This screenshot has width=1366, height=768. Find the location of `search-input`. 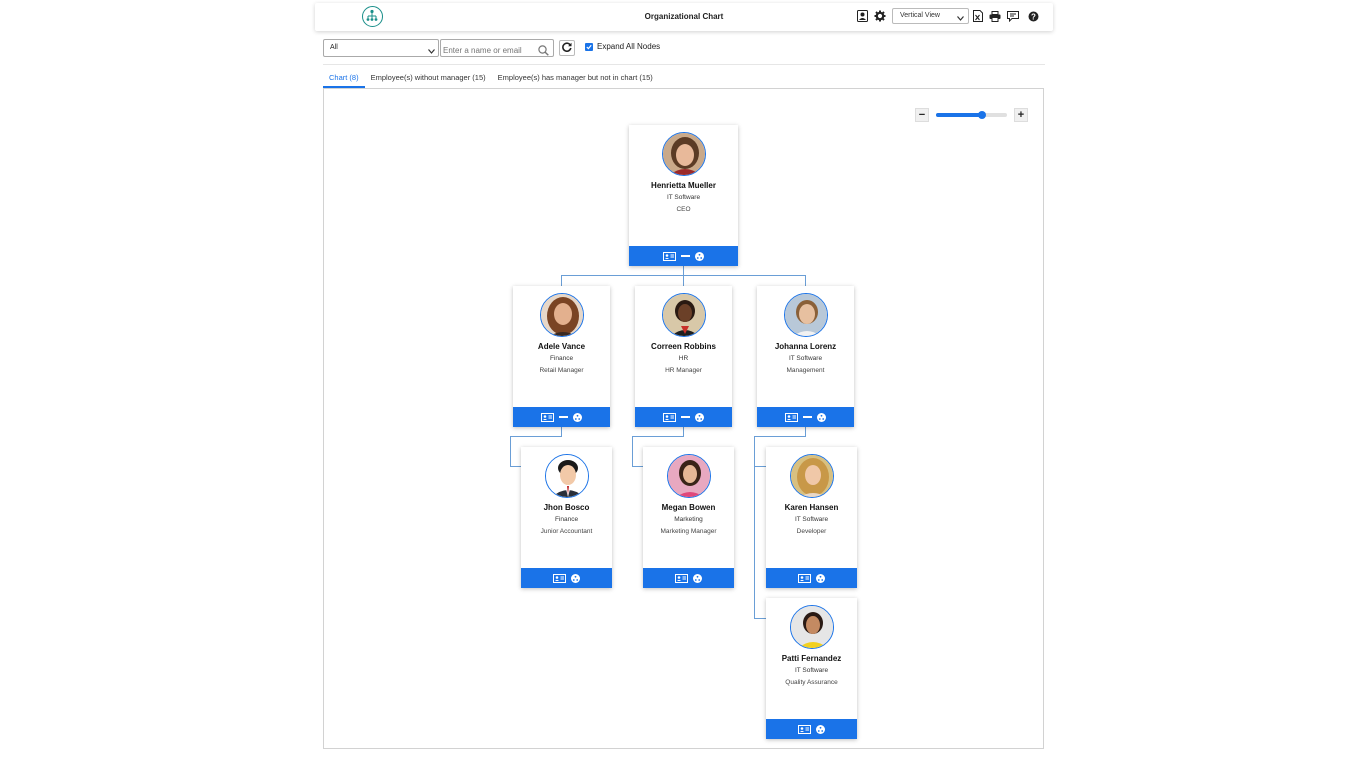

search-input is located at coordinates (488, 50).